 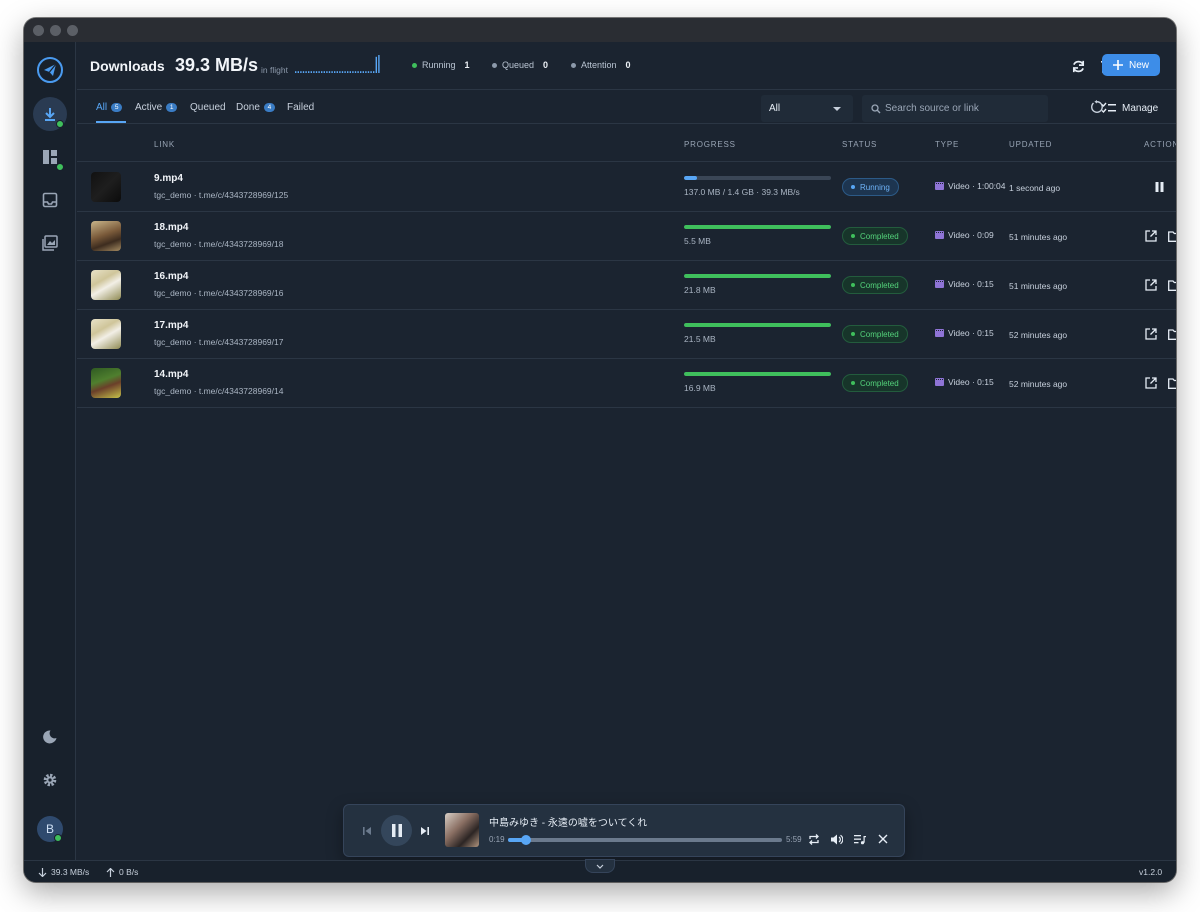 I want to click on close-player-button, so click(x=883, y=839).